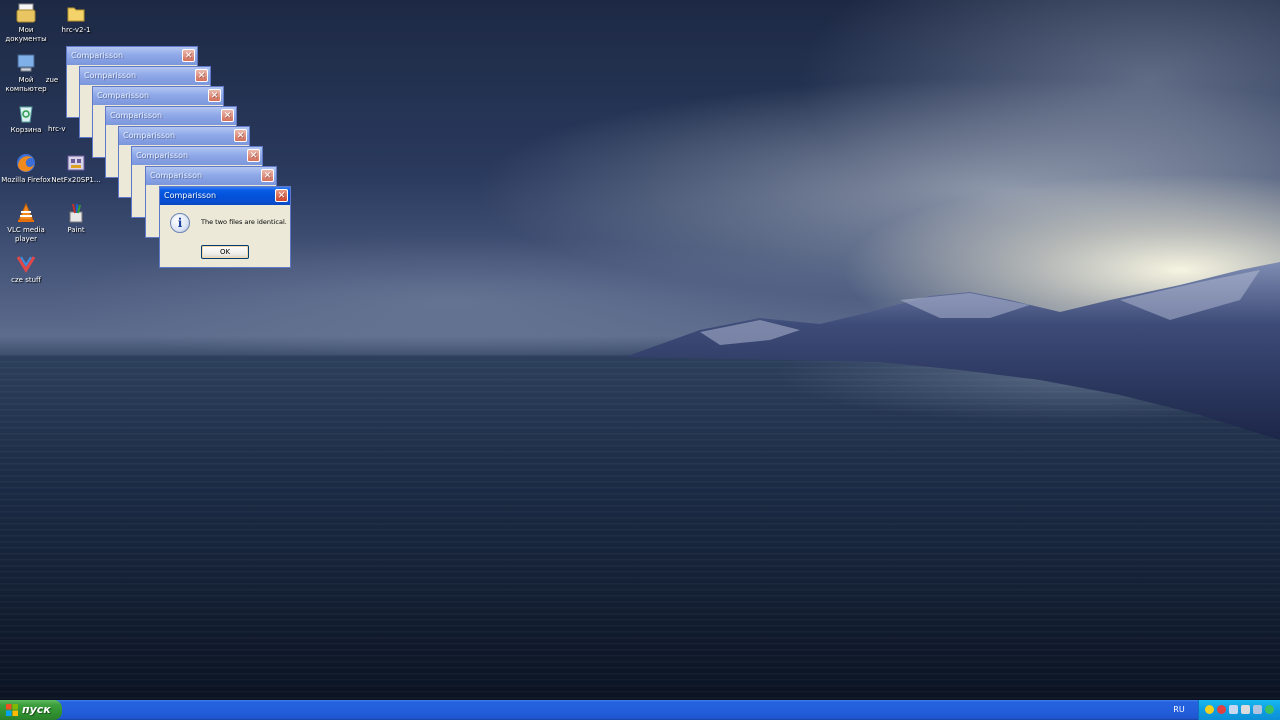  What do you see at coordinates (26, 213) in the screenshot?
I see `vlc-icon` at bounding box center [26, 213].